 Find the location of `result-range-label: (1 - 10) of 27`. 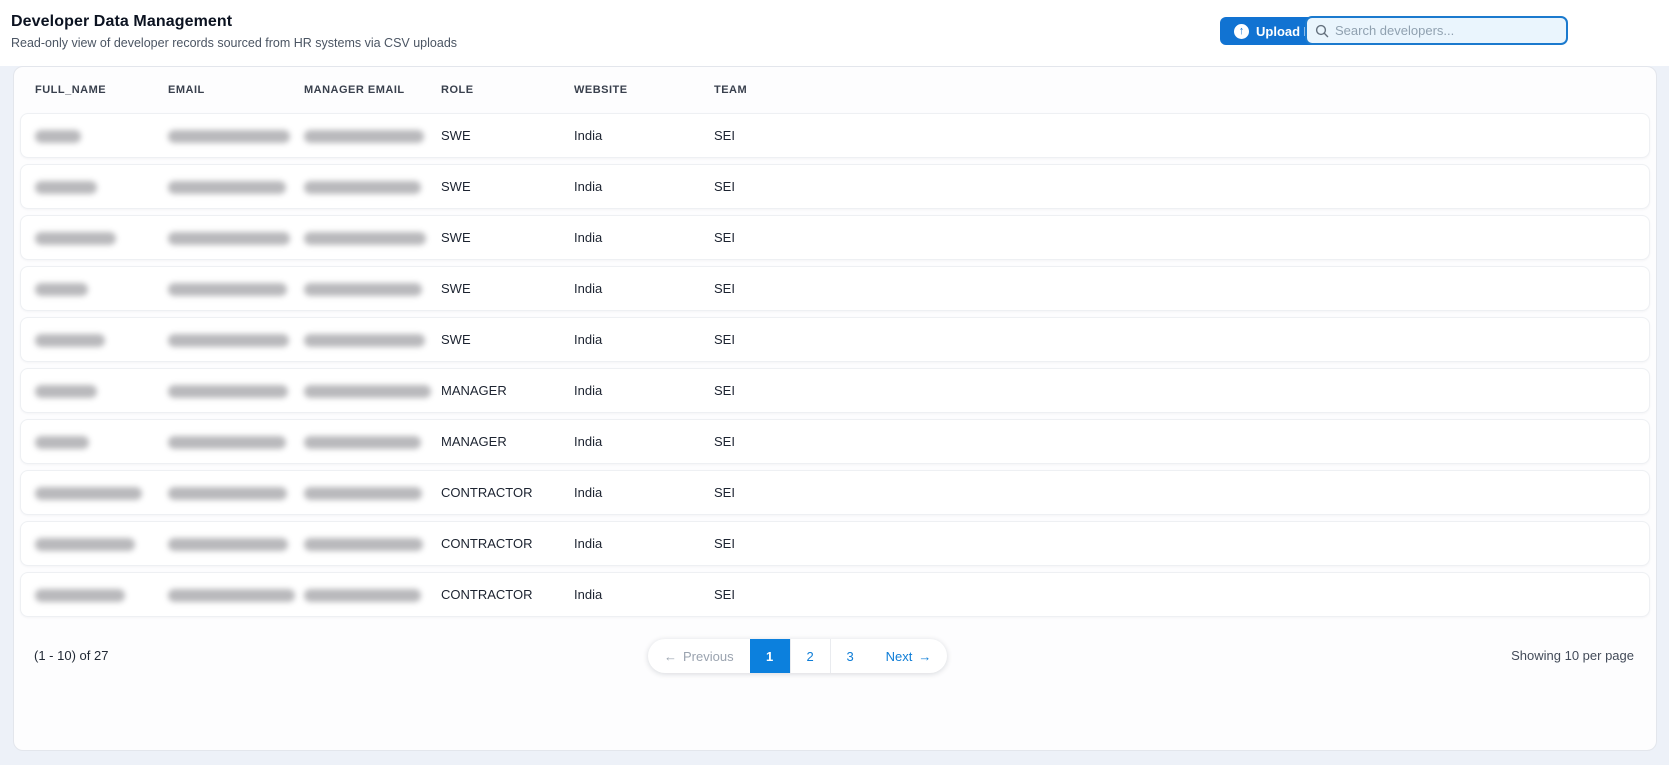

result-range-label: (1 - 10) of 27 is located at coordinates (71, 655).